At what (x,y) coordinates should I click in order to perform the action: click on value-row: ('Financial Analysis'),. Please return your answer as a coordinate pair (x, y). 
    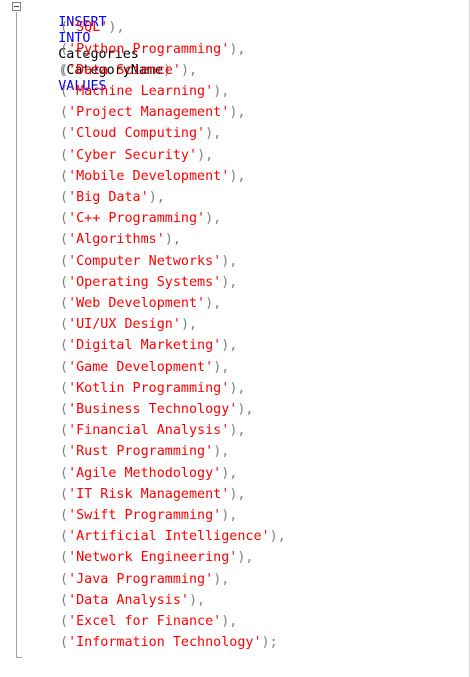
    Looking at the image, I should click on (152, 433).